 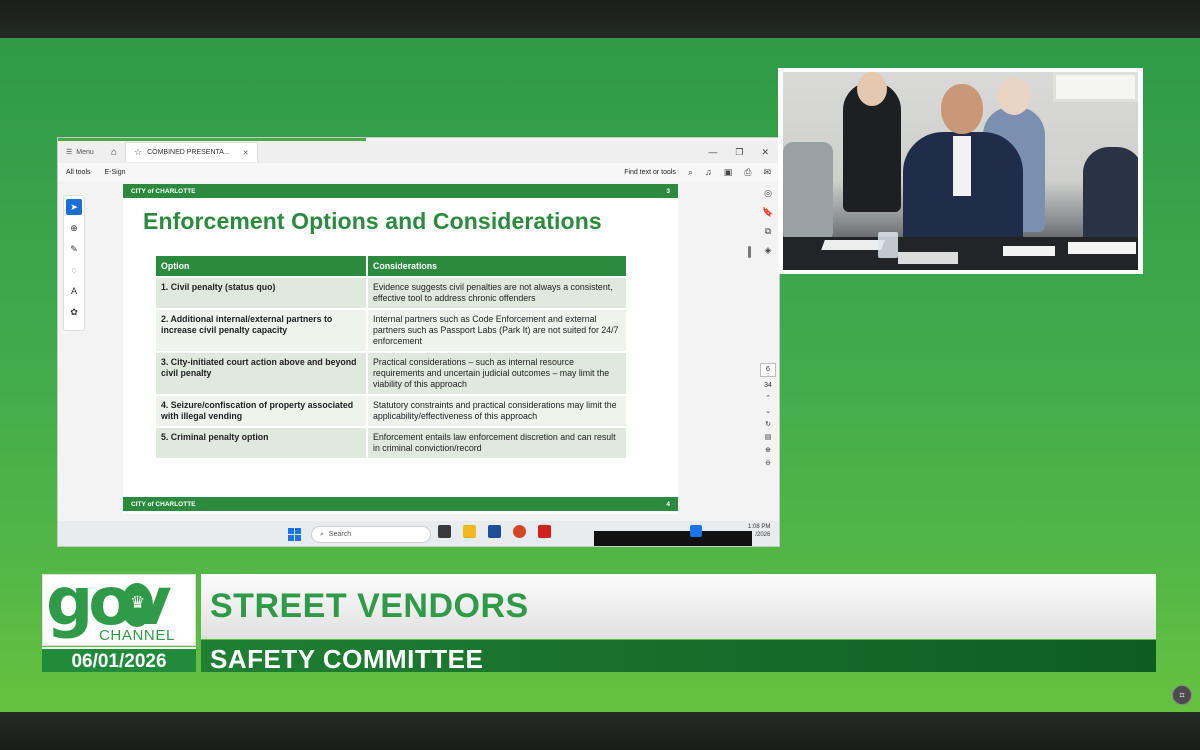 I want to click on acrobat-icon, so click(x=544, y=531).